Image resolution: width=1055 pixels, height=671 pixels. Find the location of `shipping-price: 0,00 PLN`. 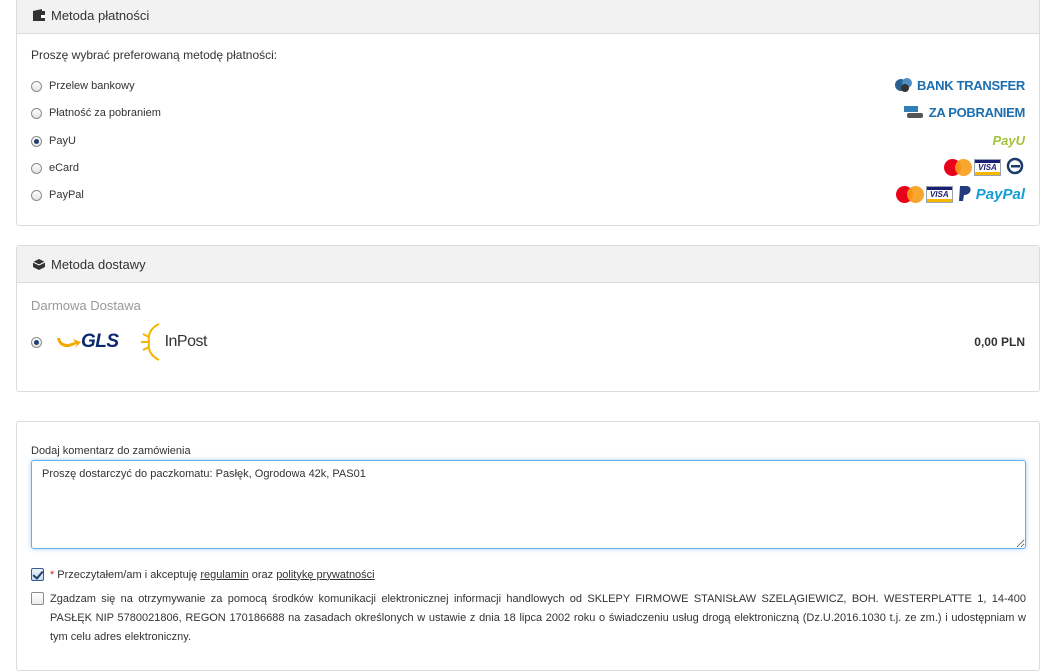

shipping-price: 0,00 PLN is located at coordinates (999, 342).